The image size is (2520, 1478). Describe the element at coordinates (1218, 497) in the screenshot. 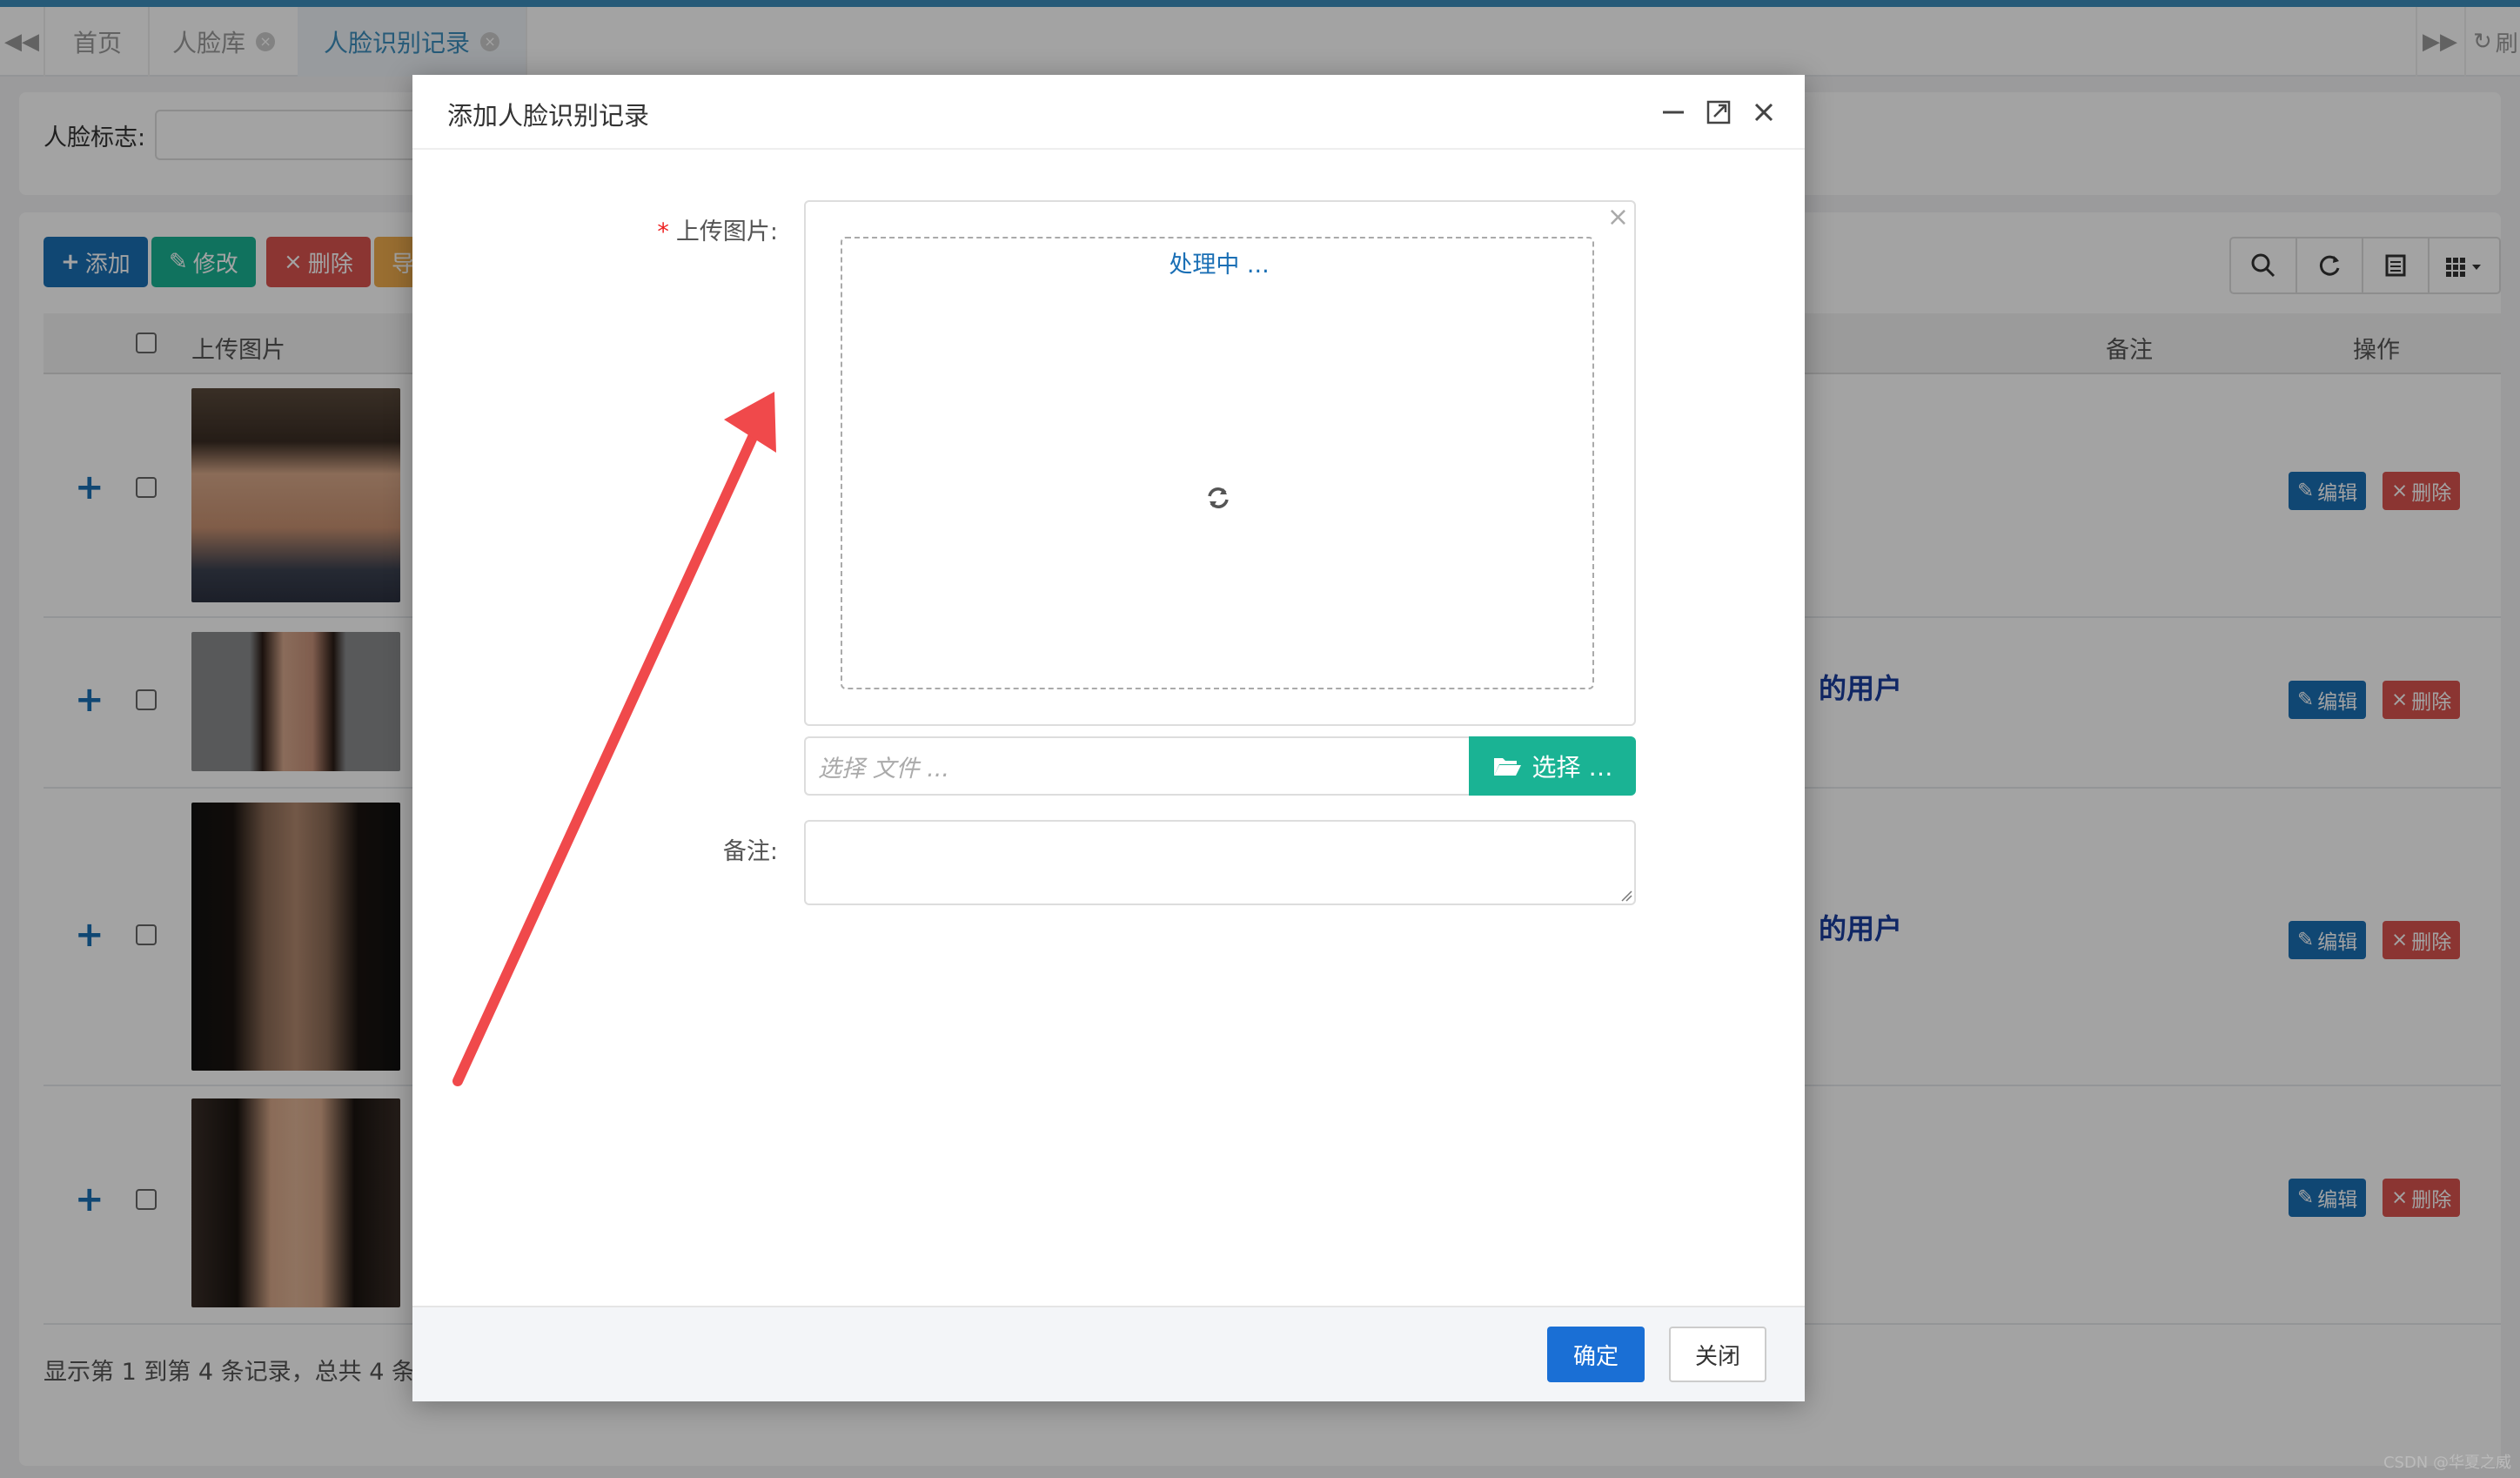

I see `loading-spinner-icon` at that location.